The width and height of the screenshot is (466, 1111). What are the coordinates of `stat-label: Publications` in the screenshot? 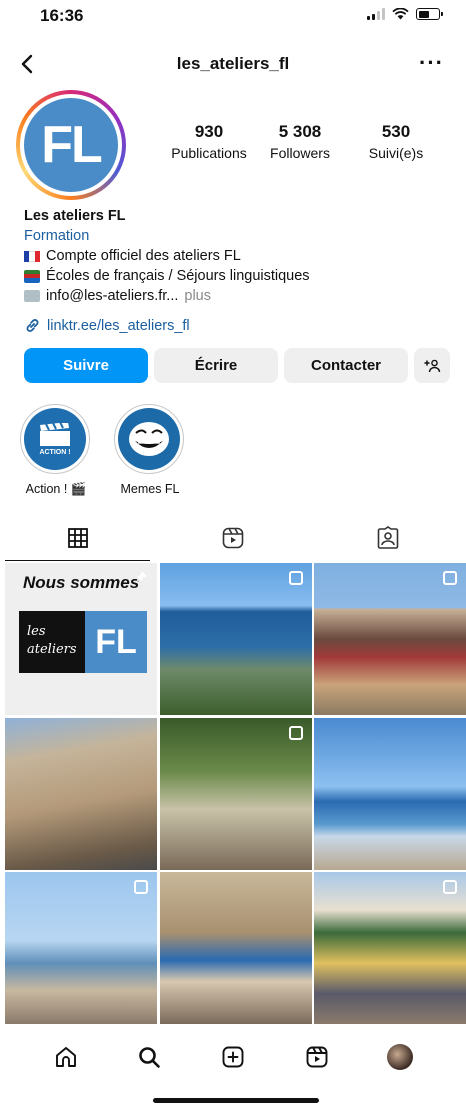 It's located at (209, 153).